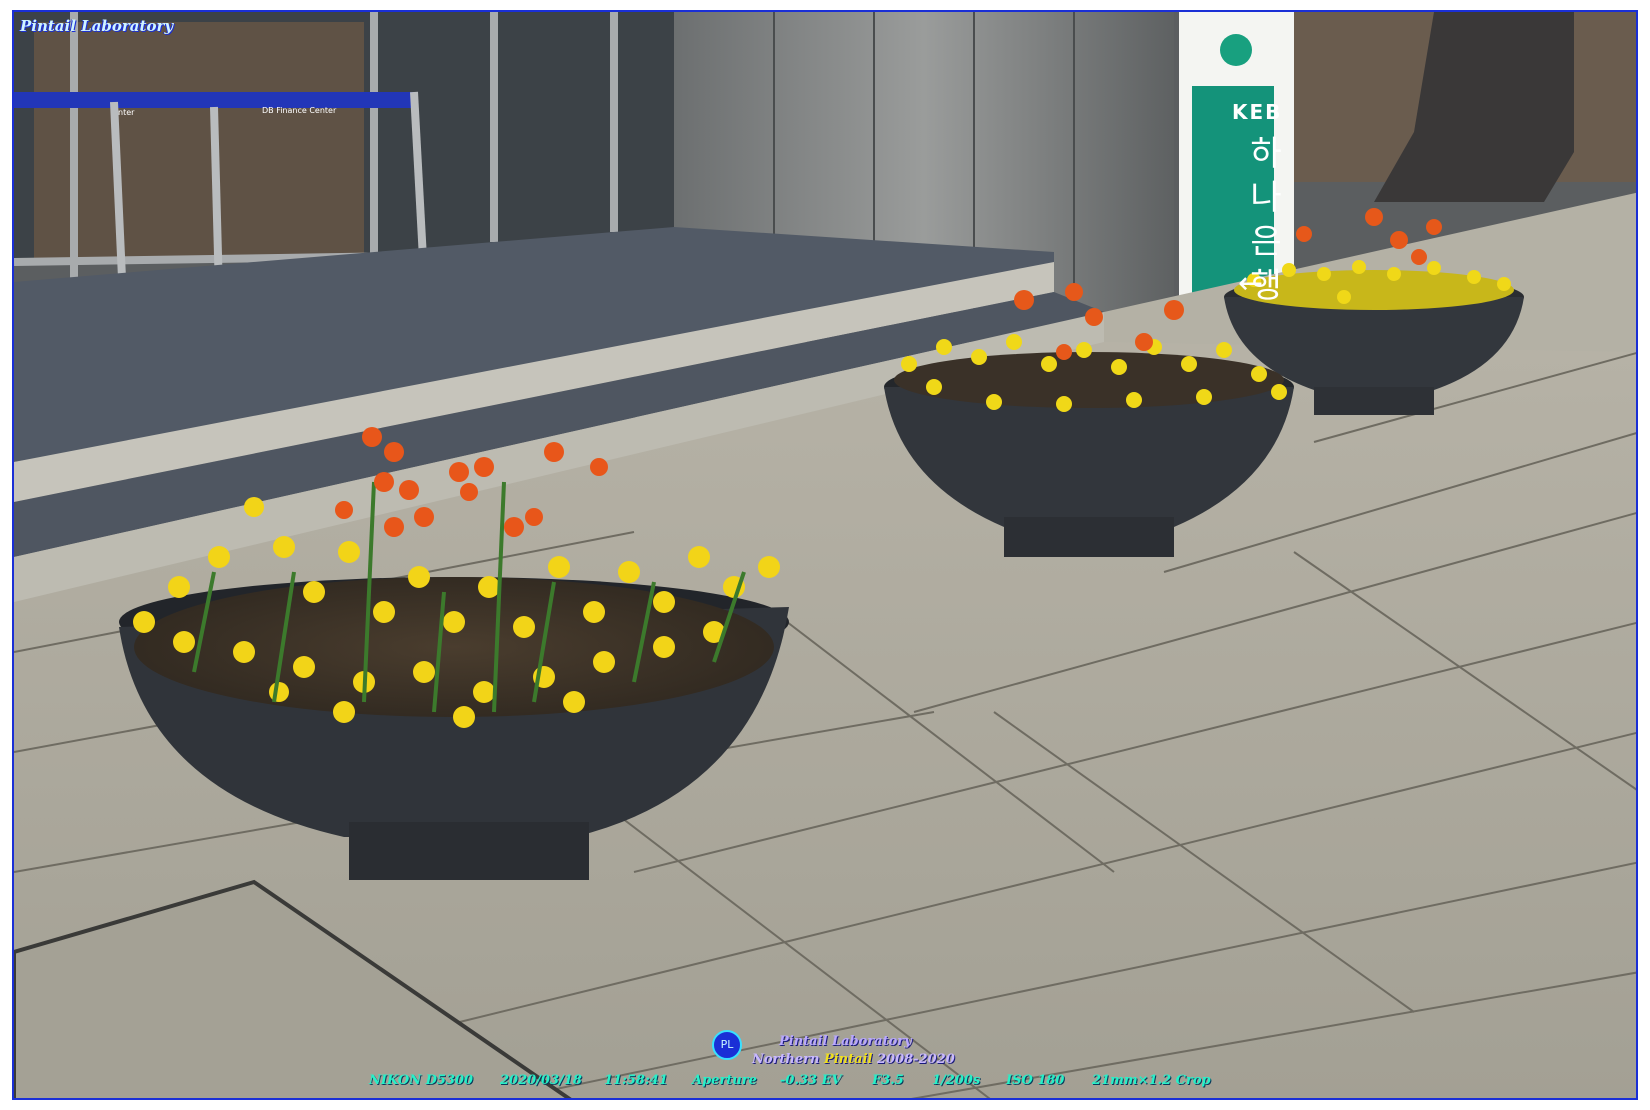 The height and width of the screenshot is (1110, 1650). What do you see at coordinates (541, 1080) in the screenshot?
I see `exif-date: 2020/03/18` at bounding box center [541, 1080].